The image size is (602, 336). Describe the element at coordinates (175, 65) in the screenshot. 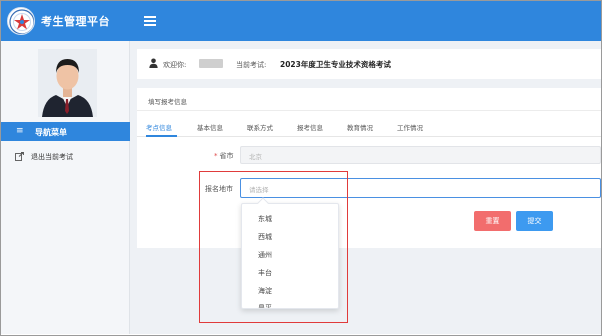

I see `welcome-label: 欢迎你:` at that location.